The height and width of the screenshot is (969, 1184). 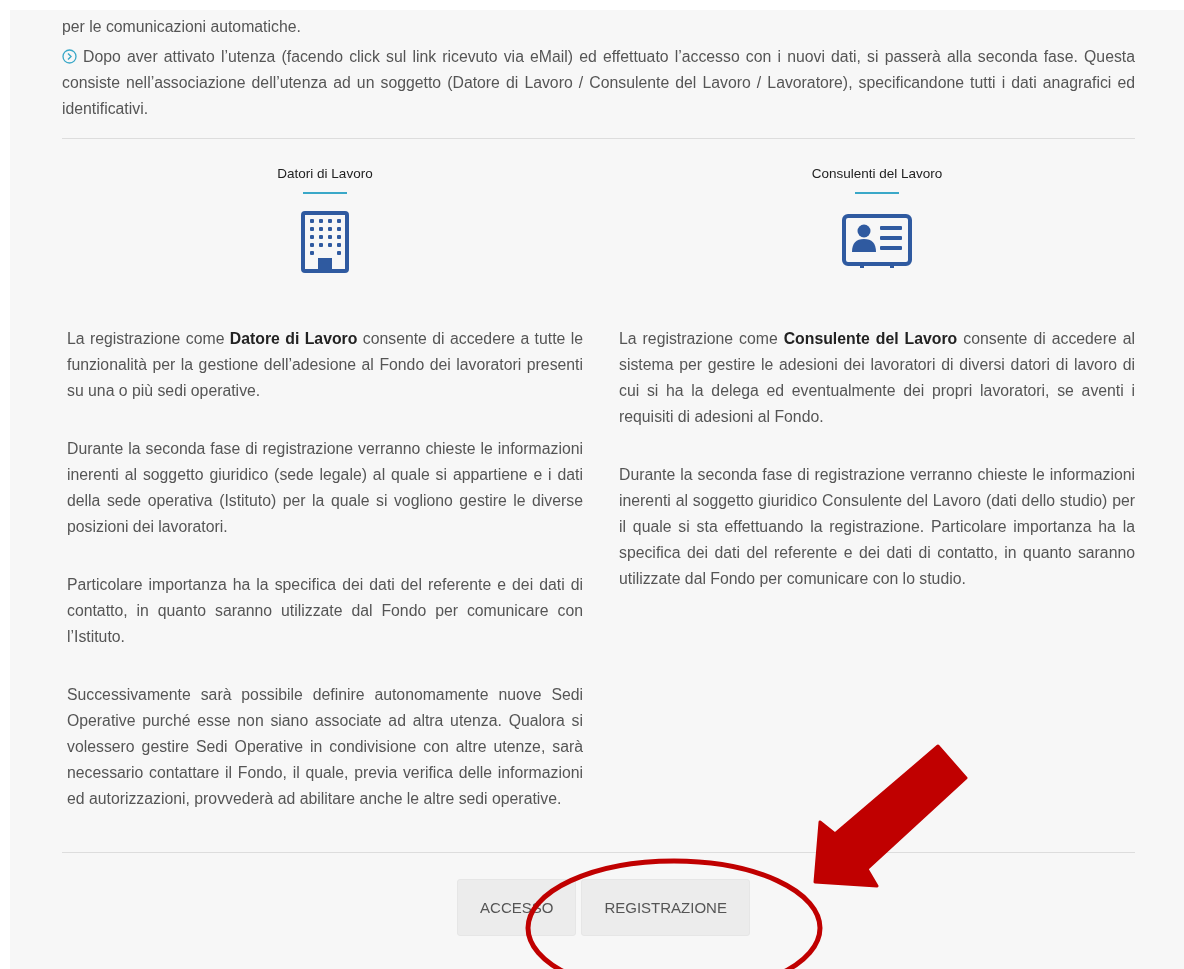 I want to click on building-icon, so click(x=325, y=242).